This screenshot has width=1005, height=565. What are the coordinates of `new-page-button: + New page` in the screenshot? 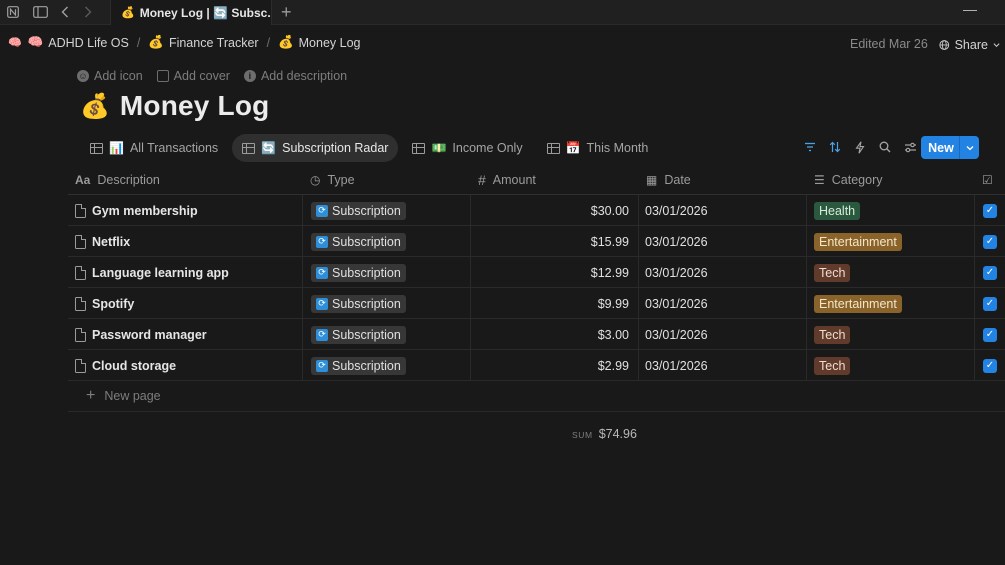 It's located at (536, 396).